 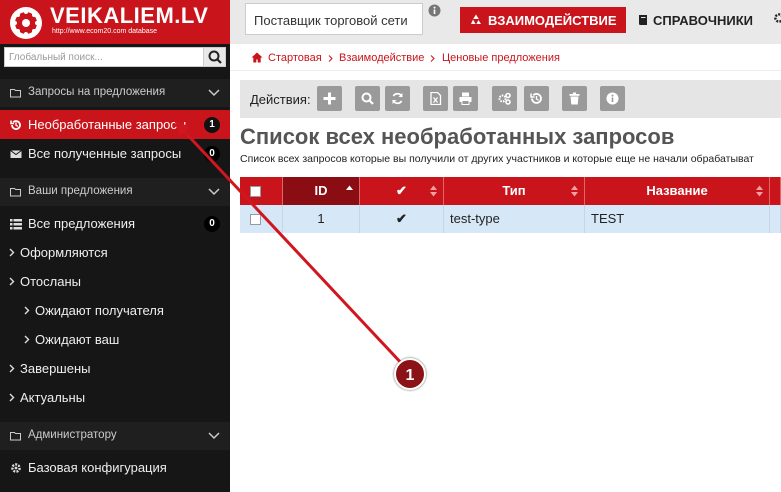 What do you see at coordinates (115, 397) in the screenshot?
I see `sidebar-item-current: Актуальны` at bounding box center [115, 397].